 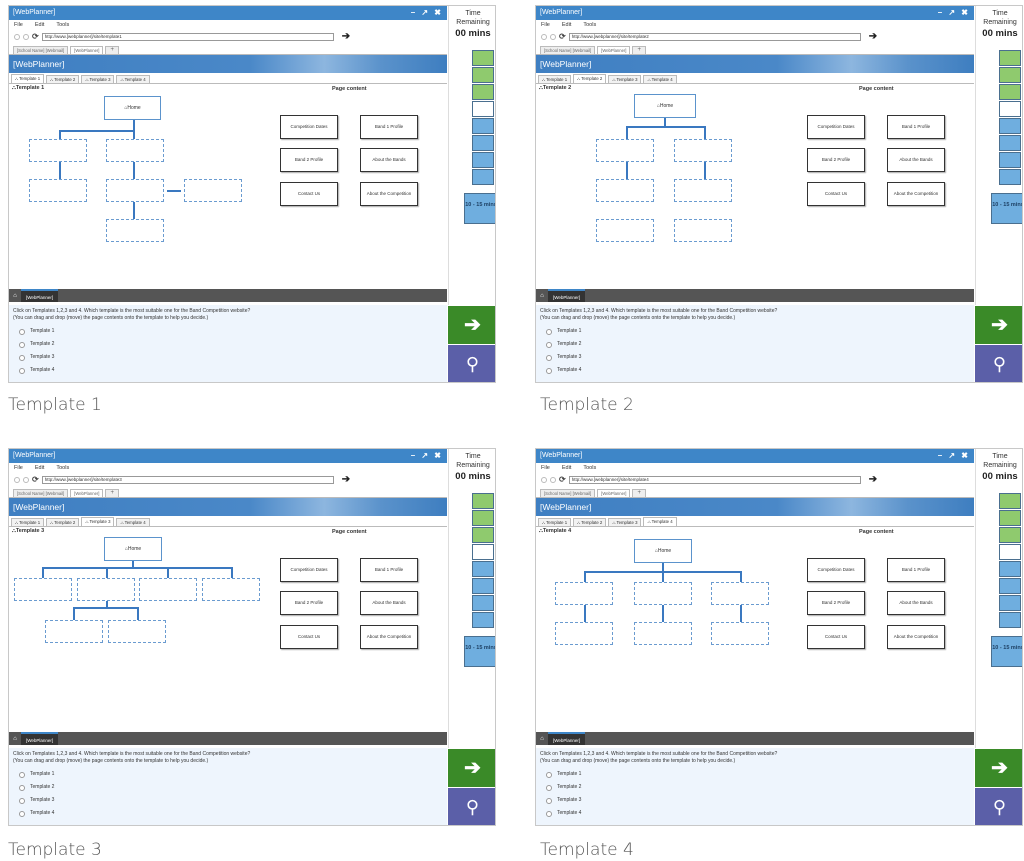 What do you see at coordinates (998, 363) in the screenshot?
I see `search-button: ⚲` at bounding box center [998, 363].